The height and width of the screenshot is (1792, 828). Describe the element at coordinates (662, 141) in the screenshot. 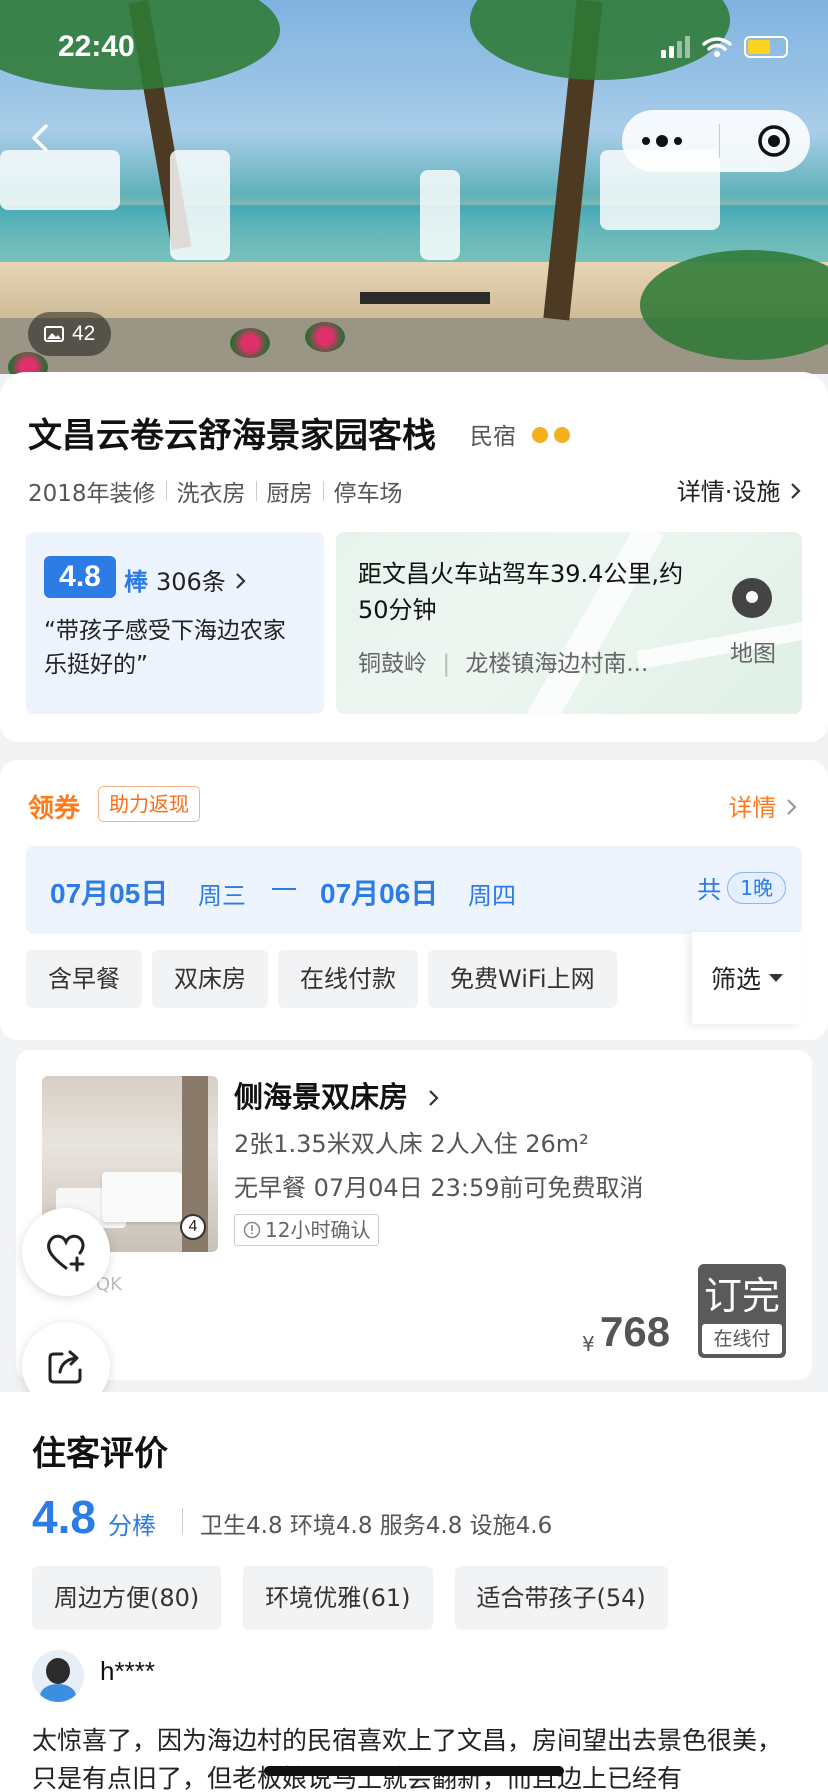

I see `more-icon` at that location.